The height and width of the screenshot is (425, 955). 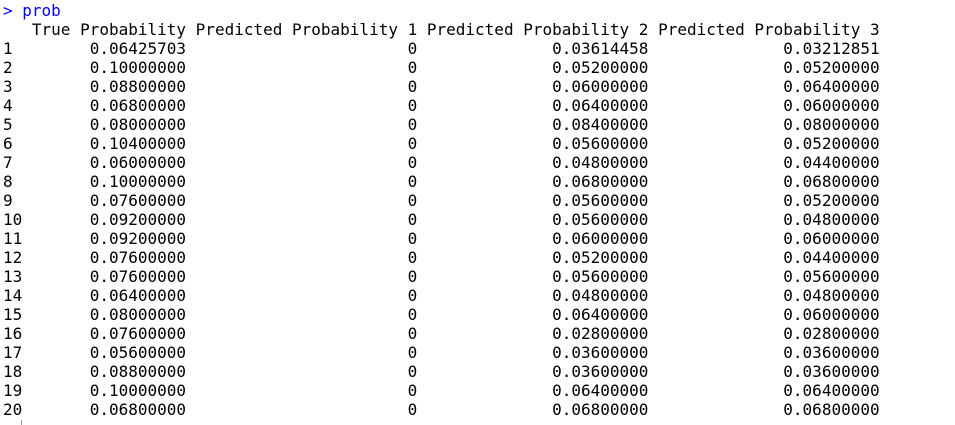 I want to click on table-row: 12 0.07600000 0 0.05200000 0.04400000, so click(x=477, y=257).